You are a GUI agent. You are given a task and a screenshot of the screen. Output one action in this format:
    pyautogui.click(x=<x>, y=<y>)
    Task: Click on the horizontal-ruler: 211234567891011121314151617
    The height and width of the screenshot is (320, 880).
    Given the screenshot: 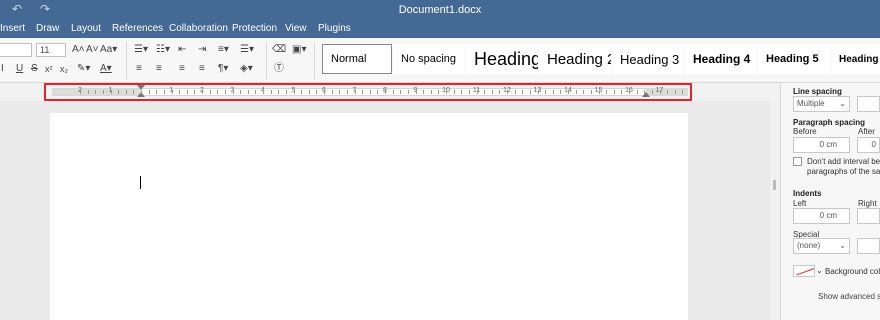 What is the action you would take?
    pyautogui.click(x=370, y=91)
    